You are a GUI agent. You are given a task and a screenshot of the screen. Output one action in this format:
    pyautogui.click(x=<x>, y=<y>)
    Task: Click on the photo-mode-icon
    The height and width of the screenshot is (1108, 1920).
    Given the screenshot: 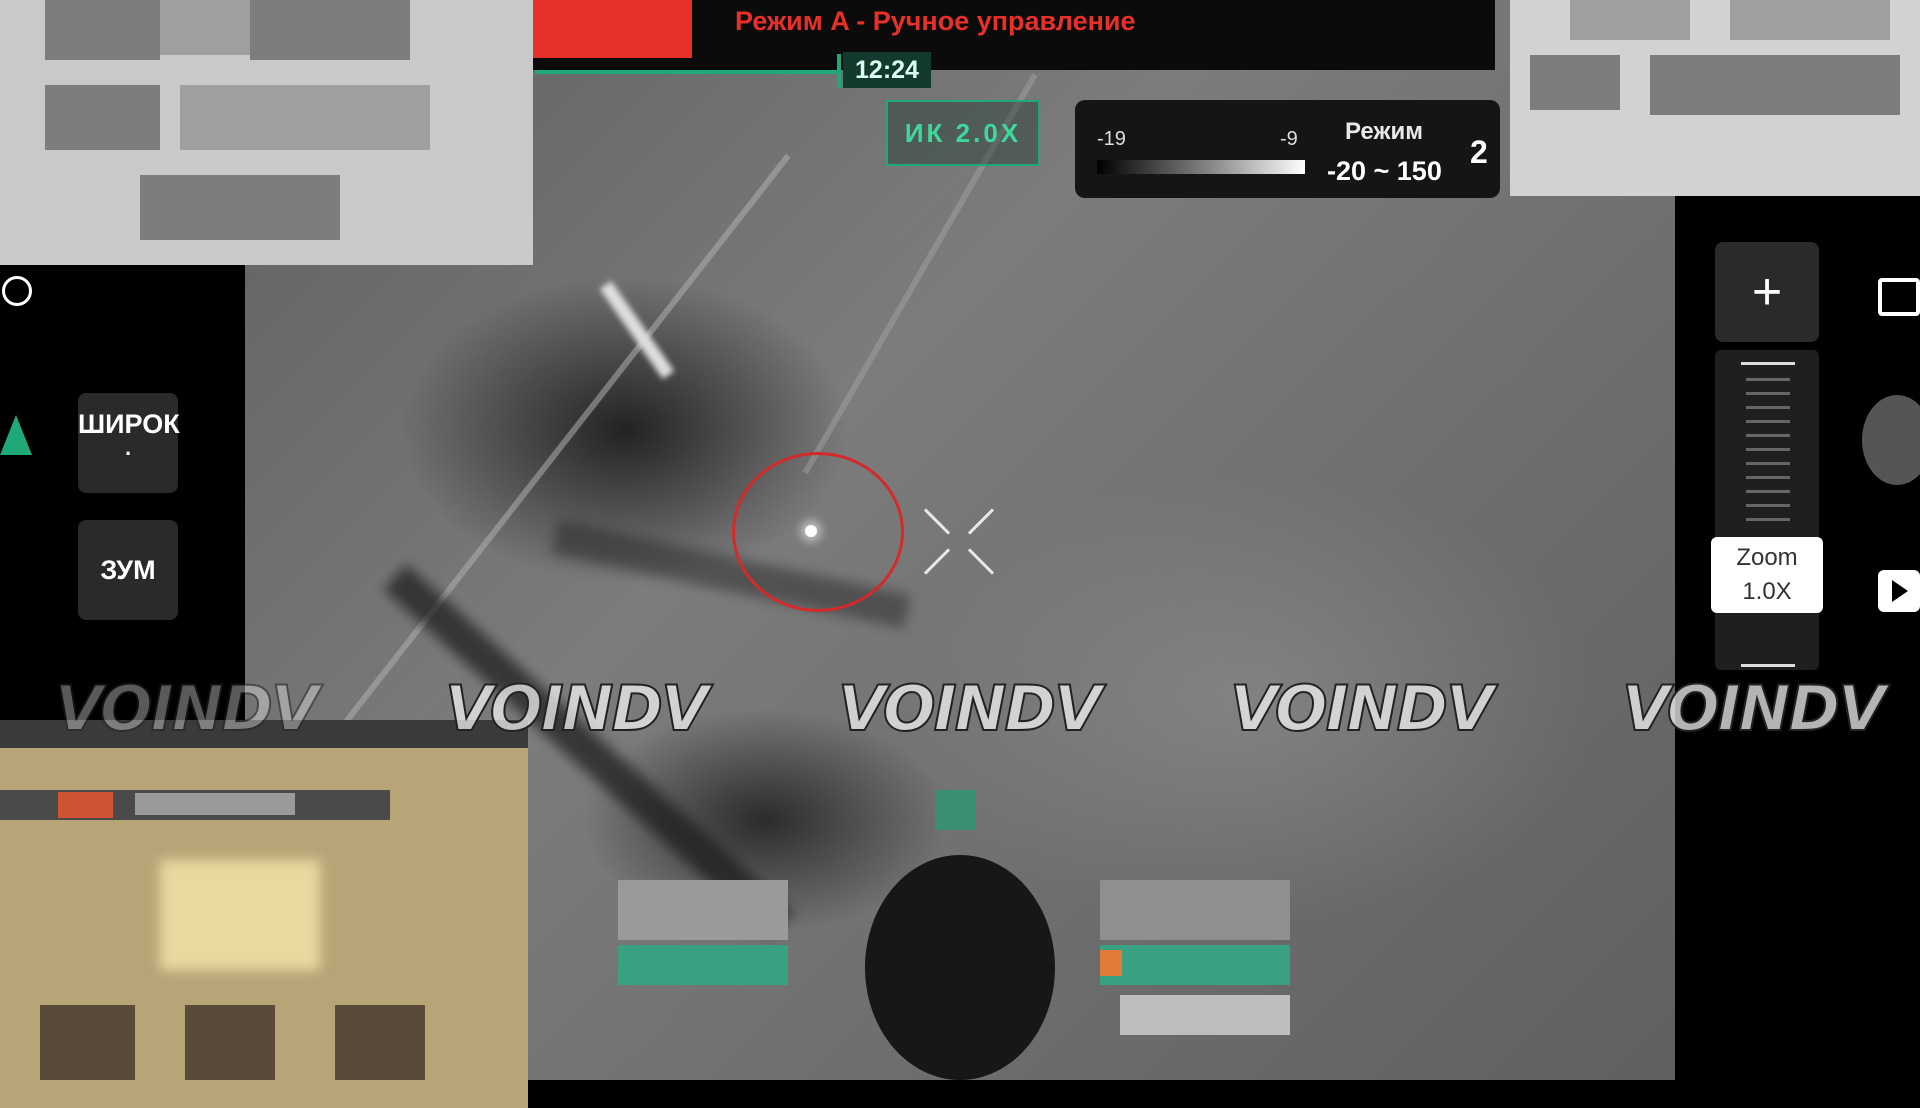 What is the action you would take?
    pyautogui.click(x=1899, y=297)
    